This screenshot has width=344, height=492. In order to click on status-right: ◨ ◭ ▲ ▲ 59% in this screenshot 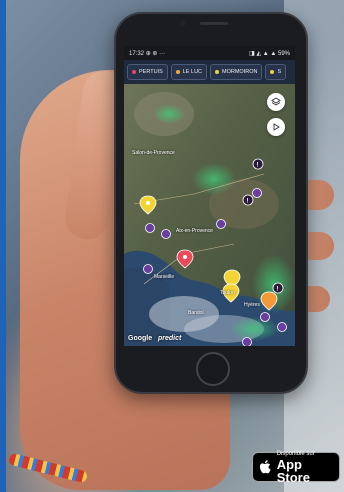, I will do `click(269, 53)`.